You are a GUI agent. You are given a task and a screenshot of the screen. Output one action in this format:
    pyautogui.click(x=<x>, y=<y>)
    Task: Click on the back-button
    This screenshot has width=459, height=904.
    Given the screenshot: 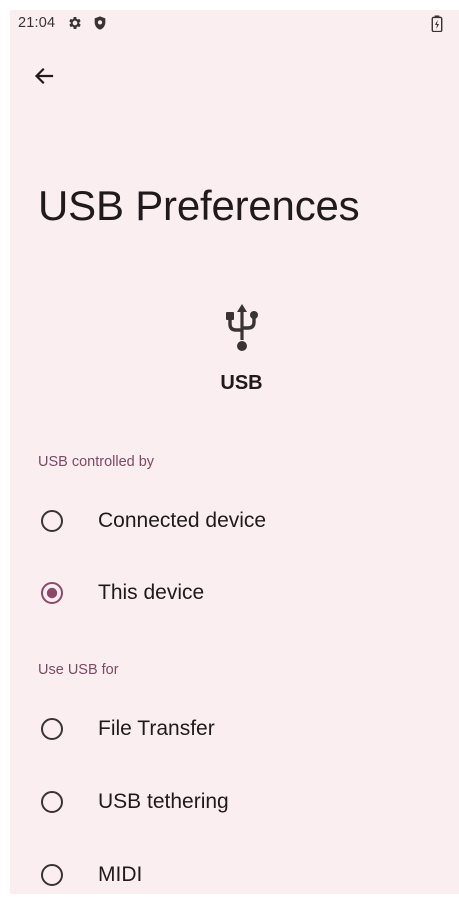 What is the action you would take?
    pyautogui.click(x=44, y=76)
    